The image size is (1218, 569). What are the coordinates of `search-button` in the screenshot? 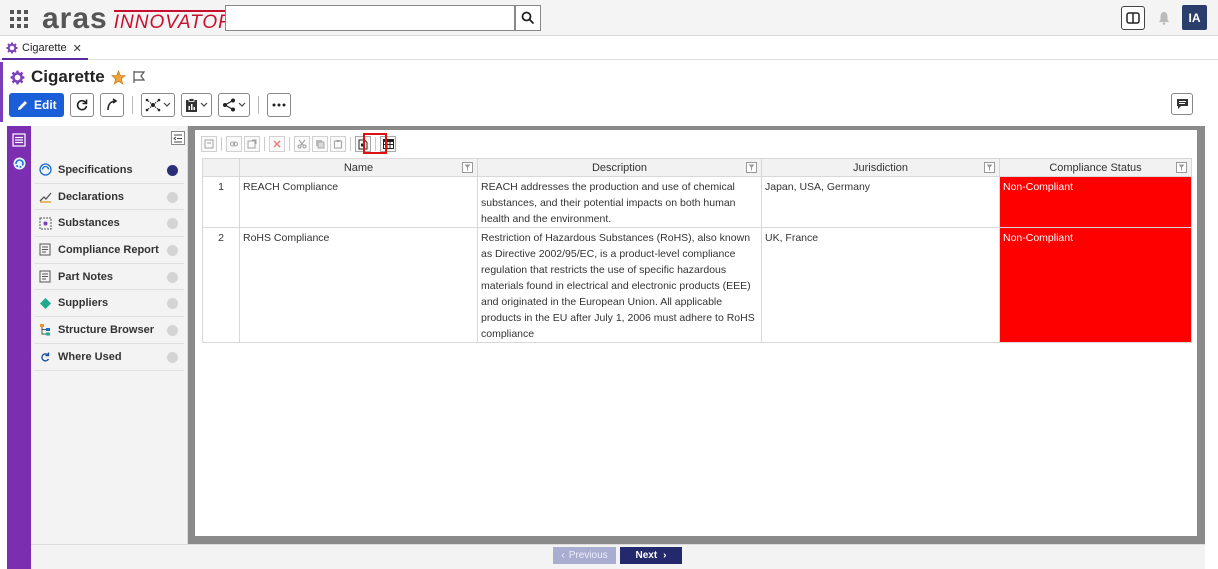 It's located at (528, 18).